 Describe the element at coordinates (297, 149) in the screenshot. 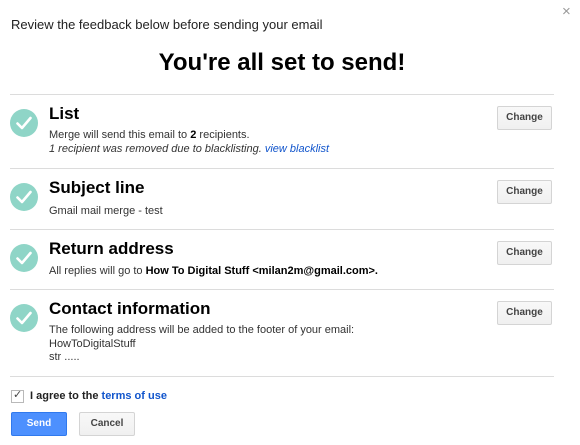

I see `view-blacklist-link: view blacklist` at that location.